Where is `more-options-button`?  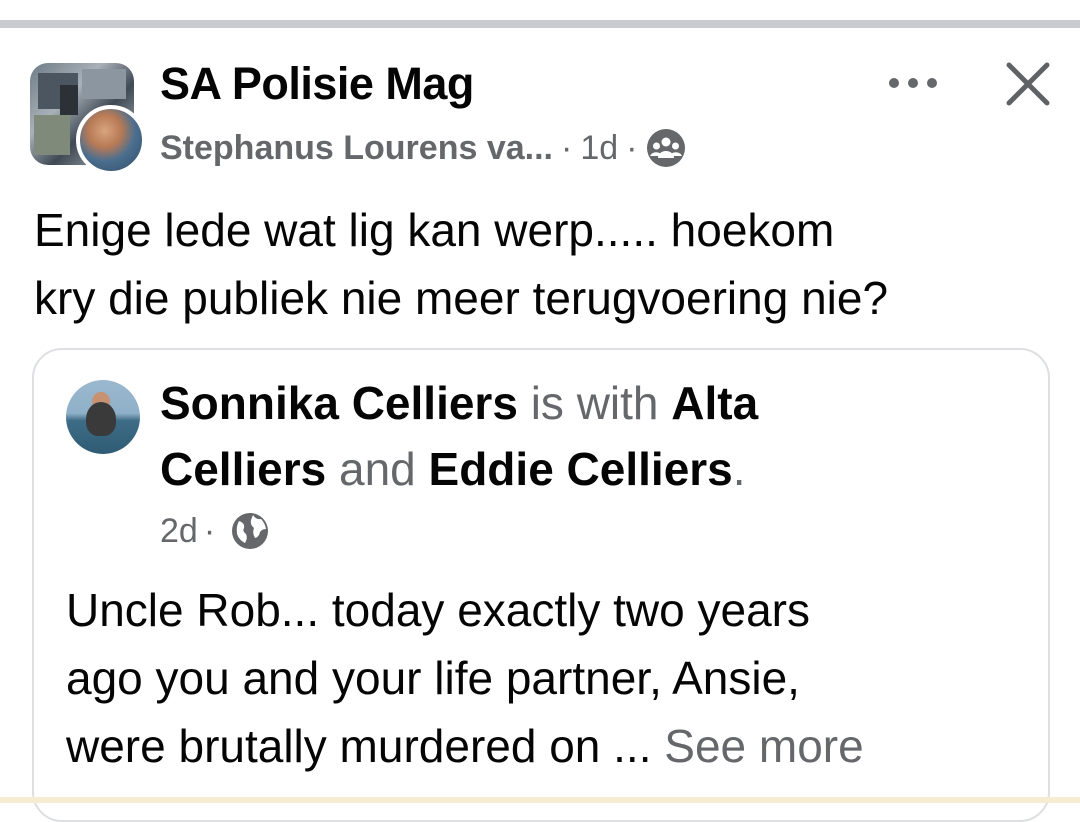
more-options-button is located at coordinates (913, 83).